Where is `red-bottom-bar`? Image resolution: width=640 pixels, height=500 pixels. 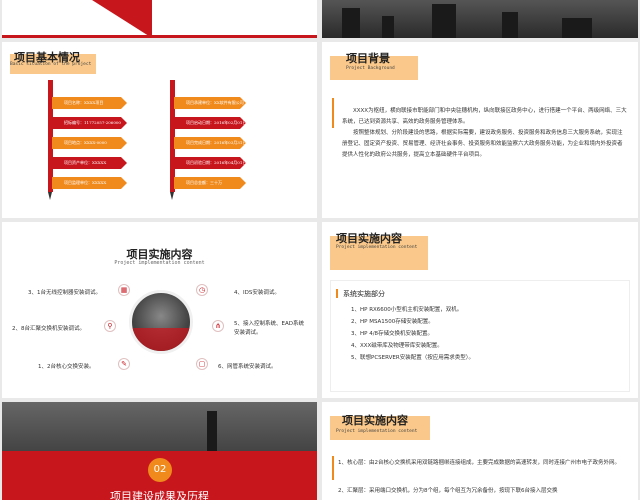
red-bottom-bar is located at coordinates (159, 36).